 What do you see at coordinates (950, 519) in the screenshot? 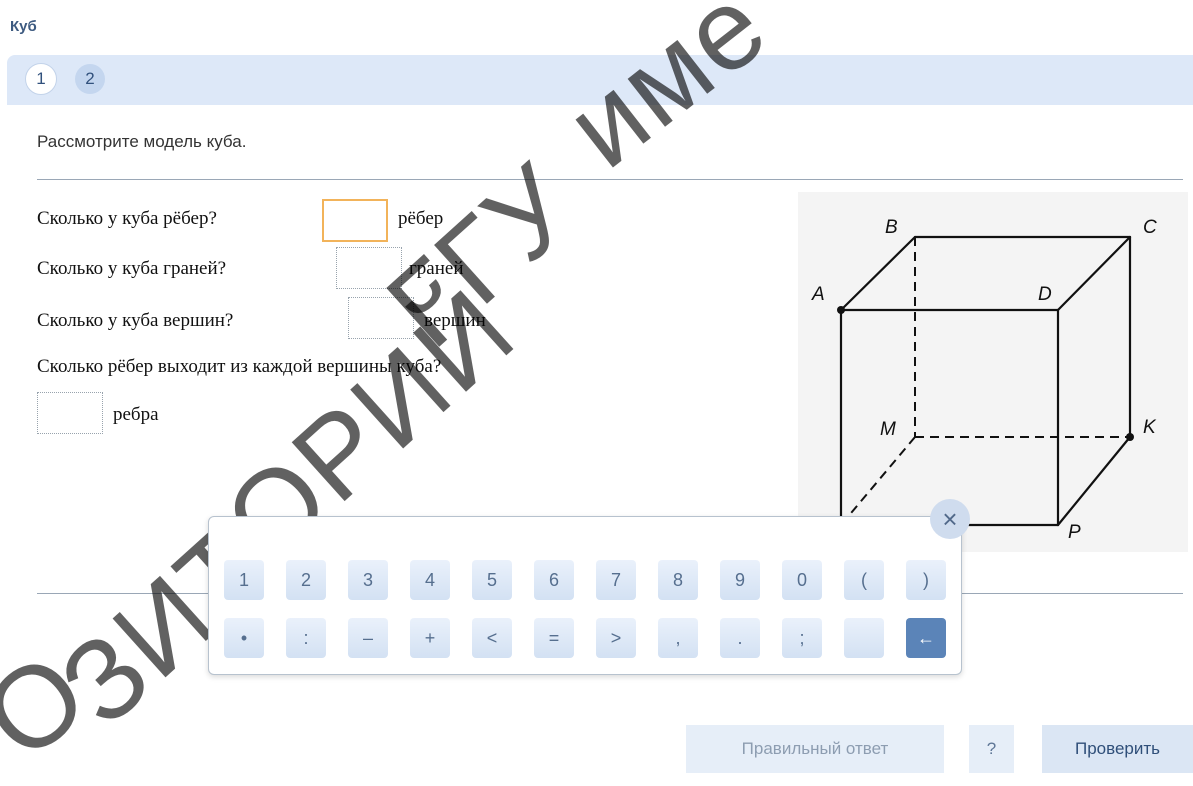
I see `close-icon: ×` at bounding box center [950, 519].